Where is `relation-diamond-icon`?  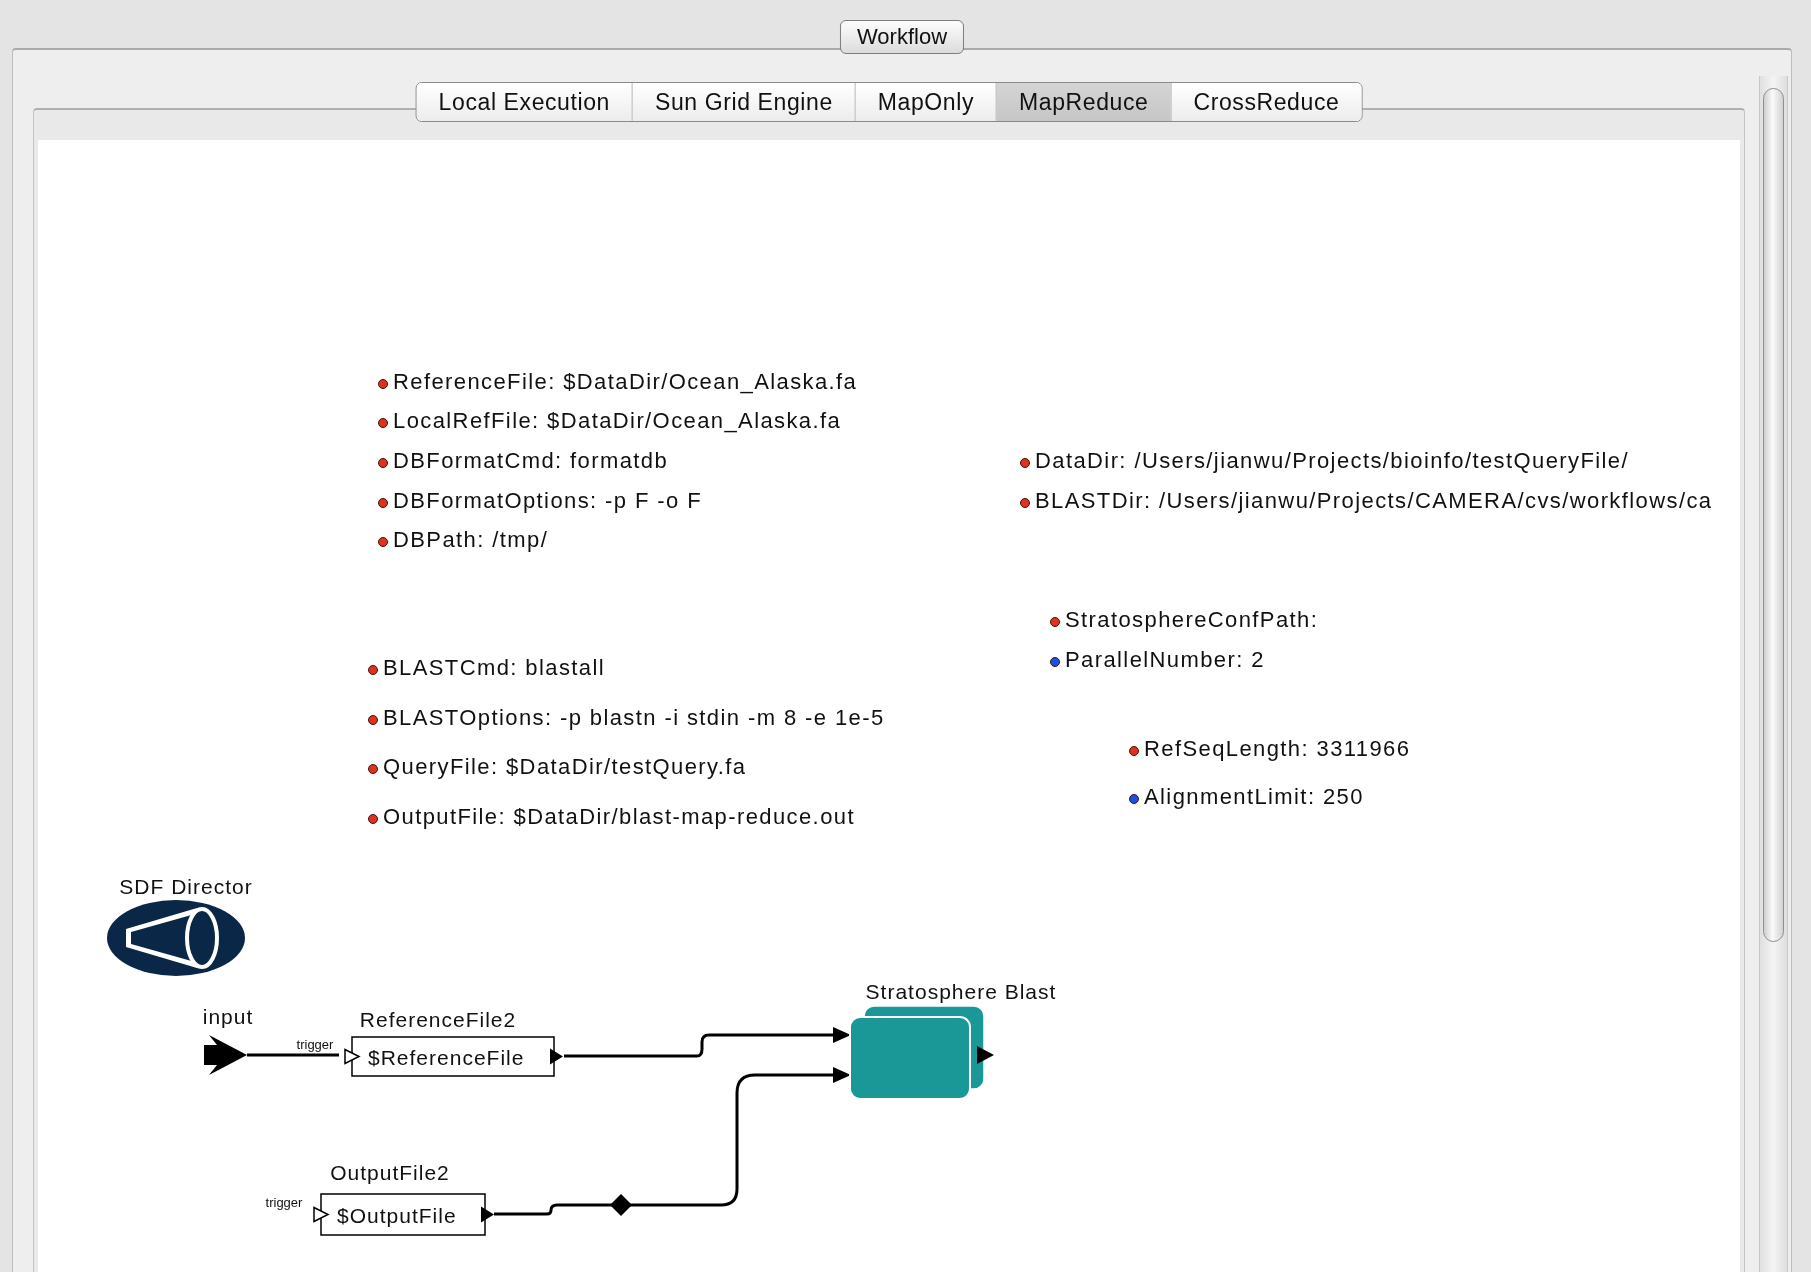 relation-diamond-icon is located at coordinates (621, 1205).